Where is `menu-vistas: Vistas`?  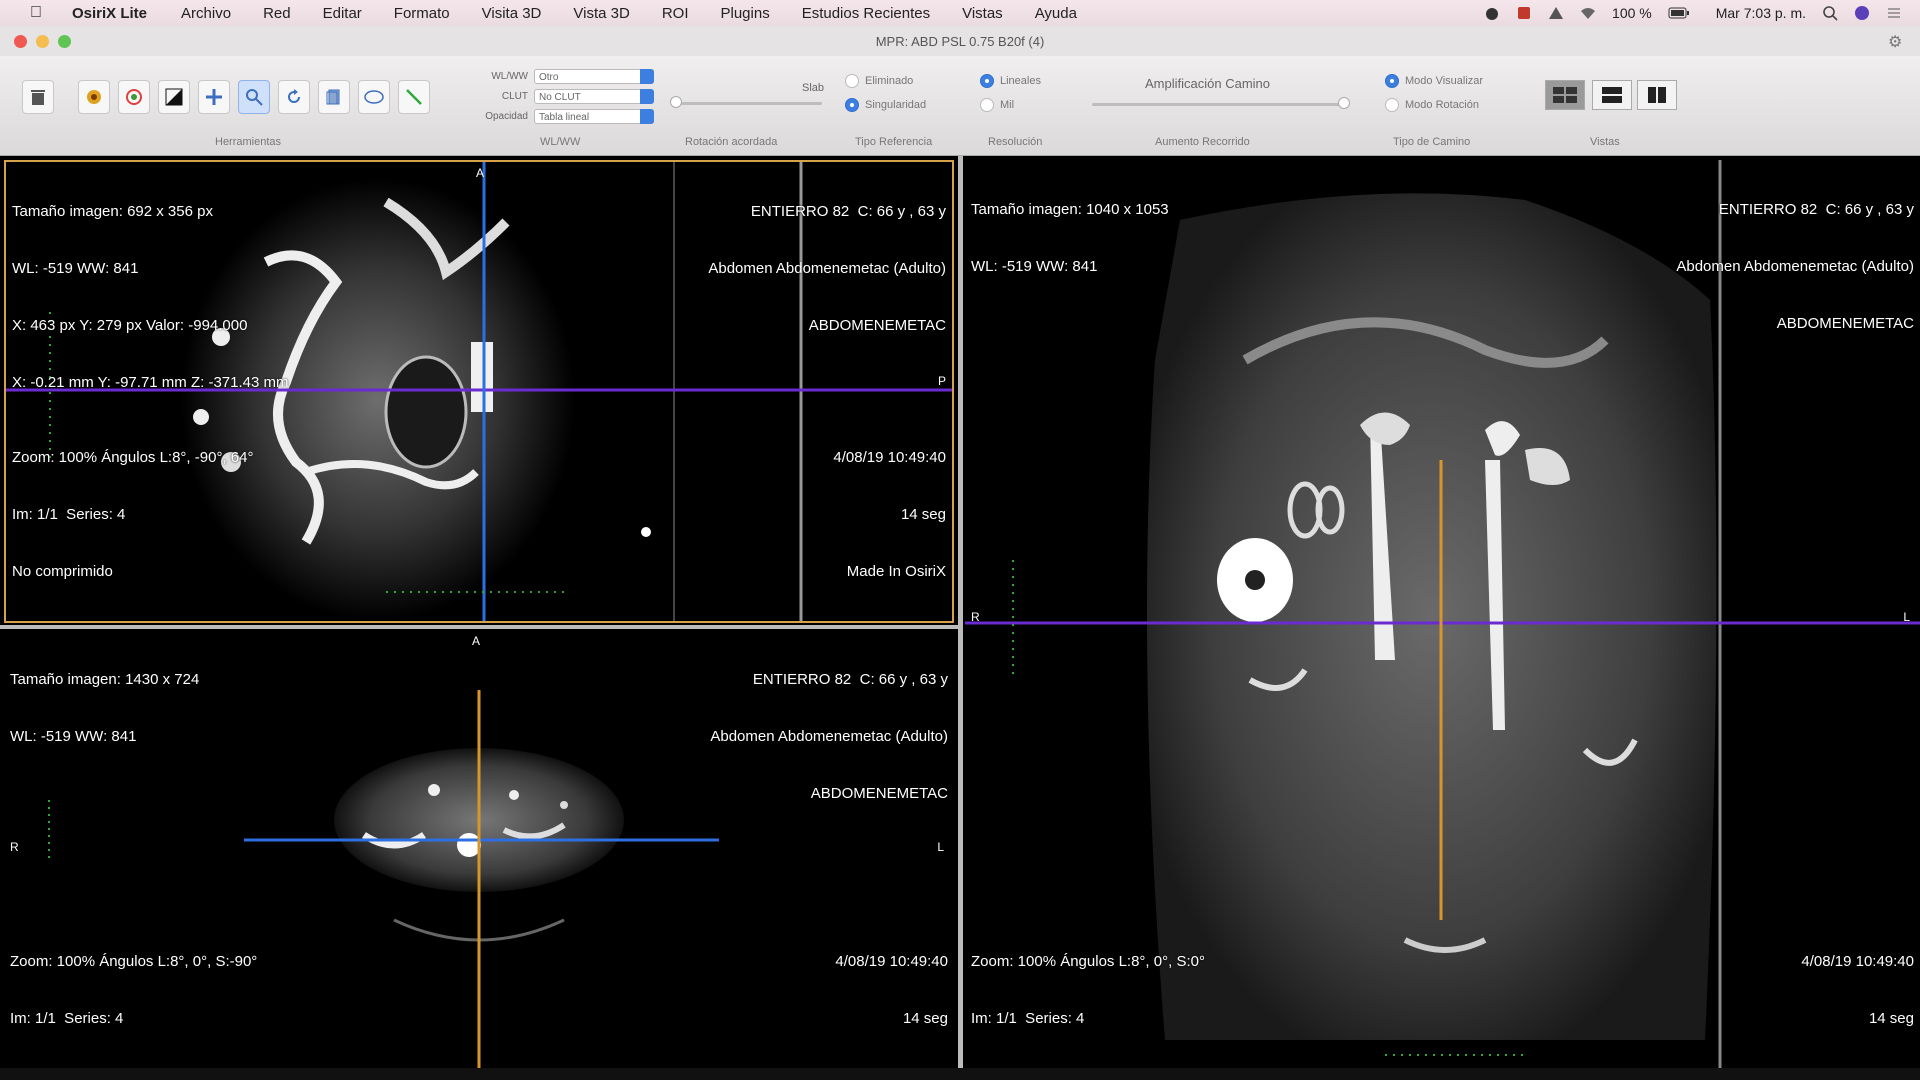
menu-vistas: Vistas is located at coordinates (982, 13).